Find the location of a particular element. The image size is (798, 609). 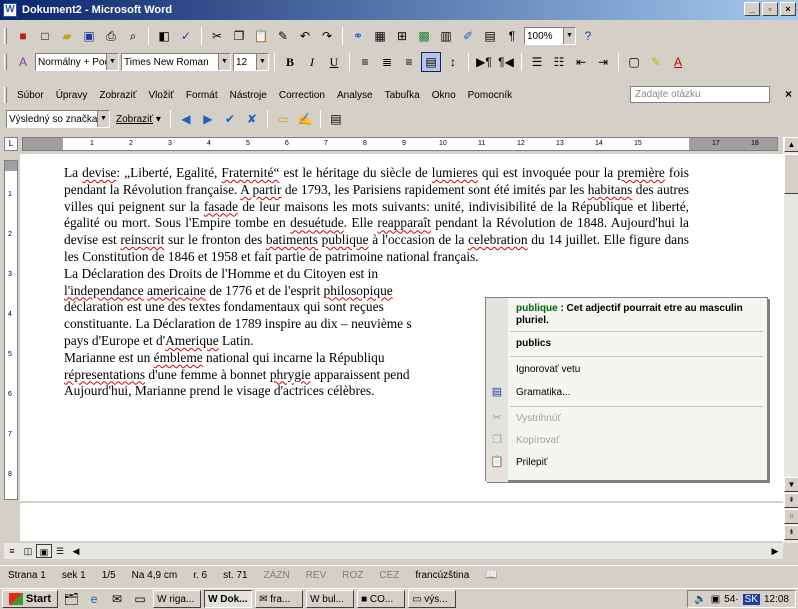

show-hide-icon: ¶ is located at coordinates (512, 36).